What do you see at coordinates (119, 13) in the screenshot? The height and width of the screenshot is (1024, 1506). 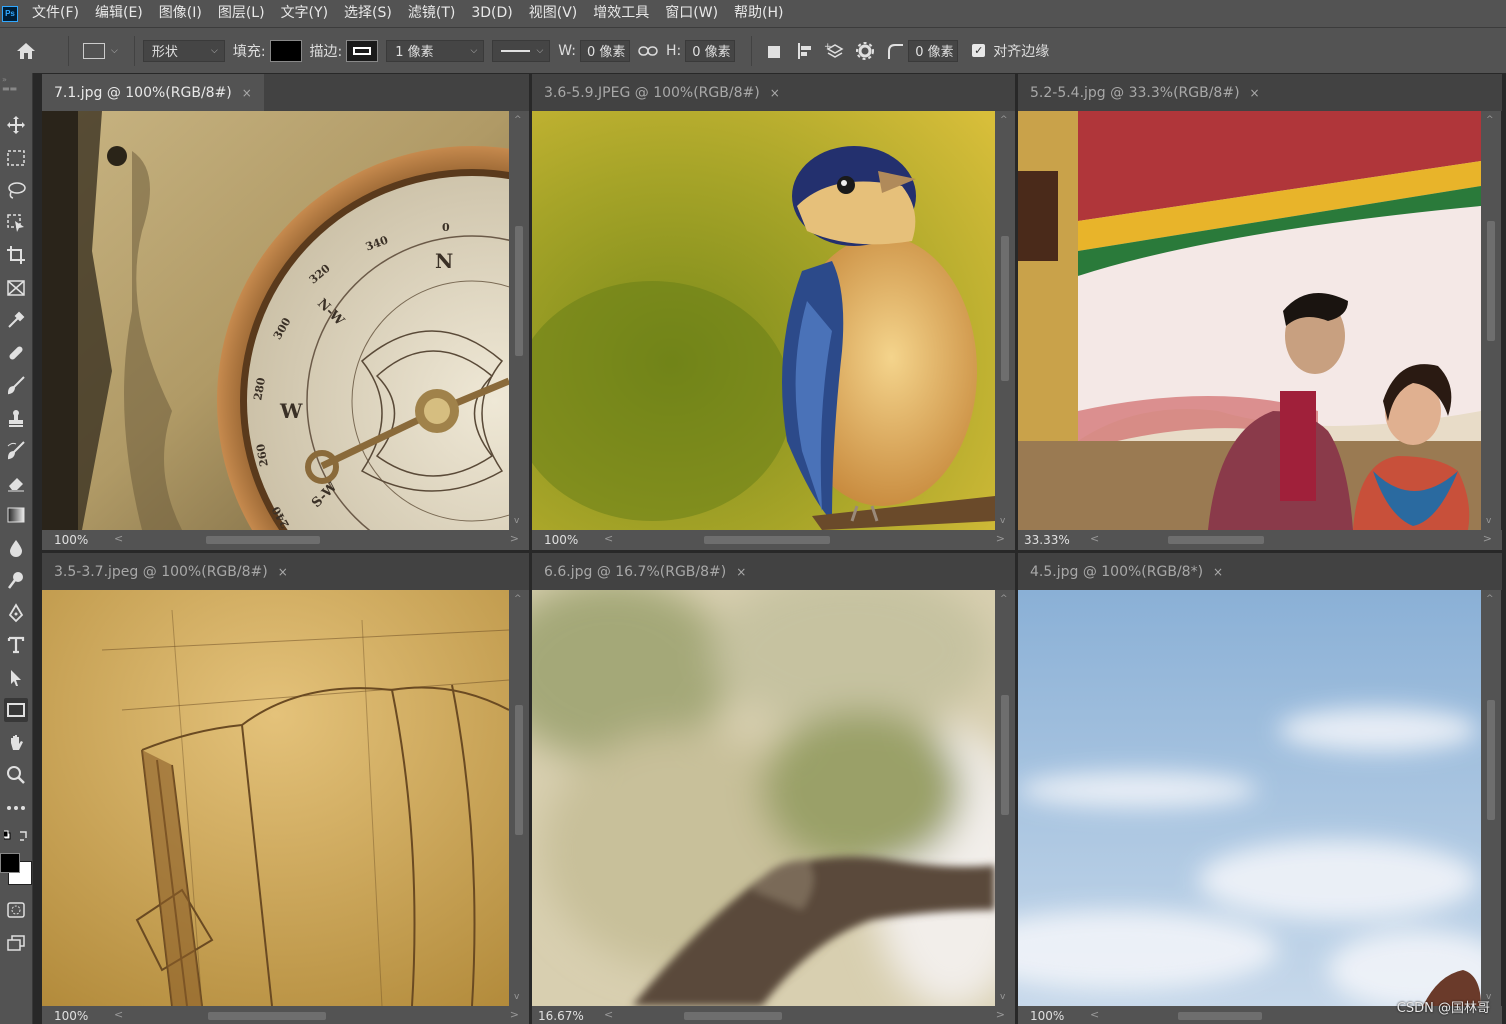 I see `menu-edit: 编辑(E)` at bounding box center [119, 13].